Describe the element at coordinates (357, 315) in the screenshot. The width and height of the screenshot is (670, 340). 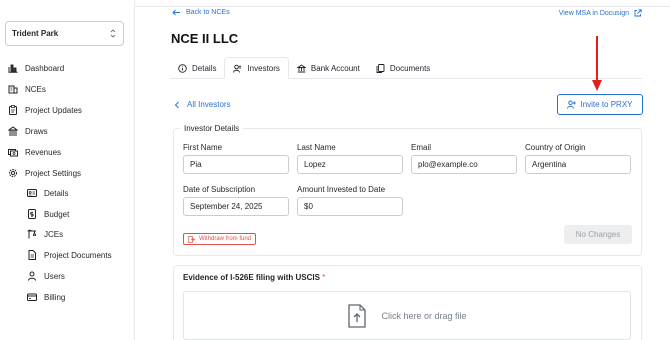
I see `file-upload-icon` at that location.